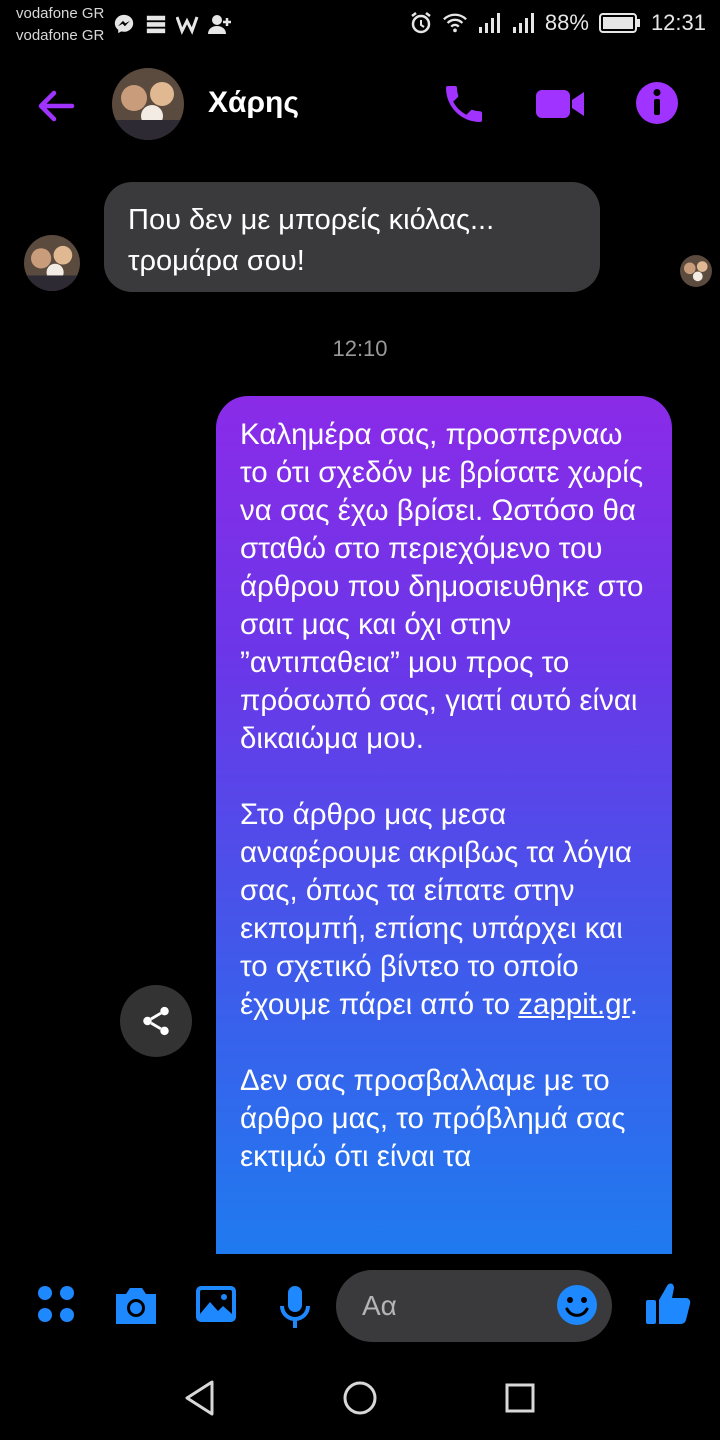 The height and width of the screenshot is (1440, 720). I want to click on message-input-placeholder: Αα, so click(379, 1305).